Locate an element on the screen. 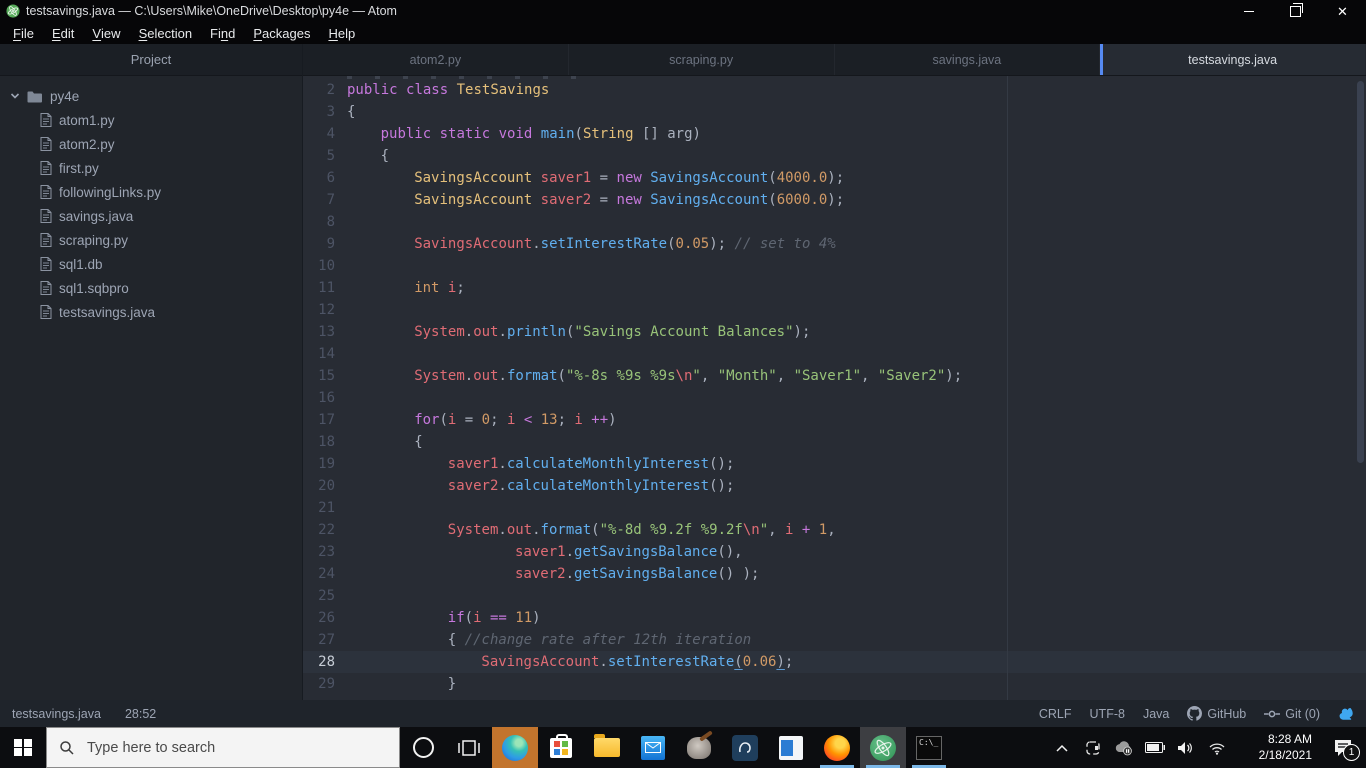  atom-app-icon is located at coordinates (13, 11).